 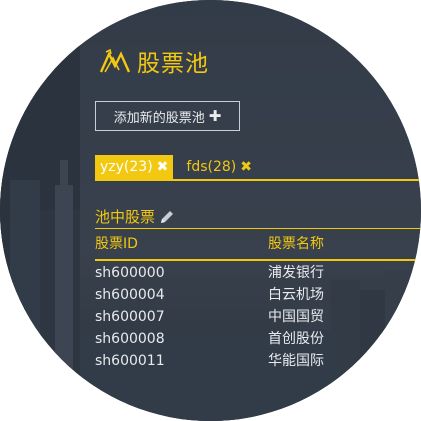 I want to click on stock-chart-logo-icon, so click(x=115, y=60).